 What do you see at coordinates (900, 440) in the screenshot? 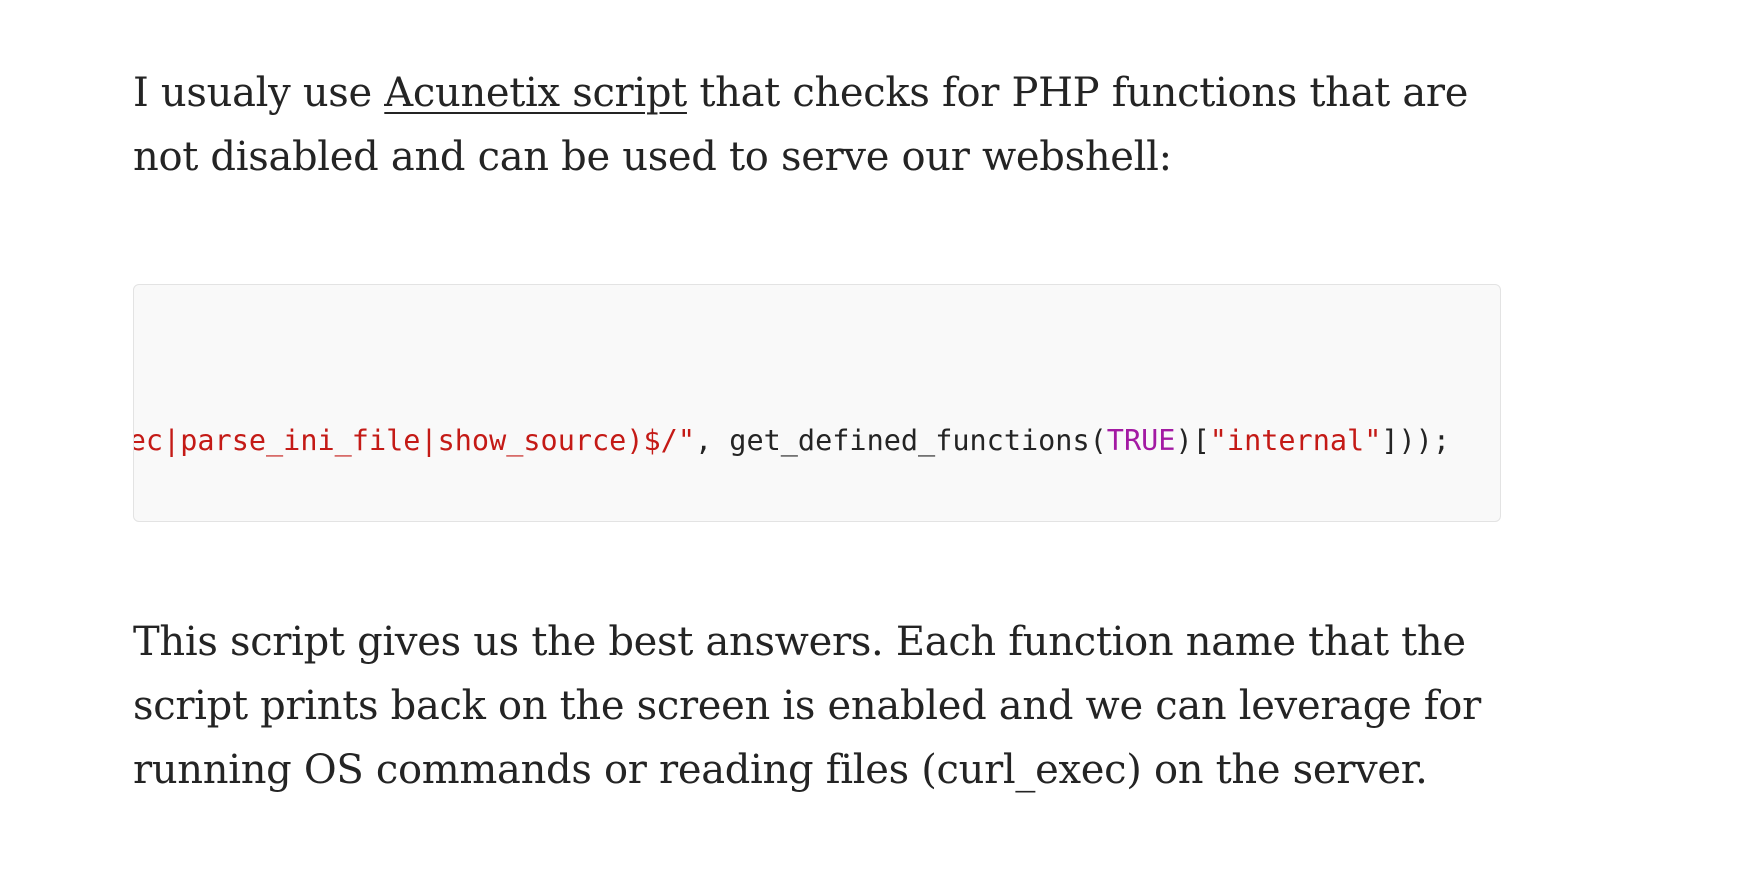
I see `code-token-plain: , get_defined_functions(` at bounding box center [900, 440].